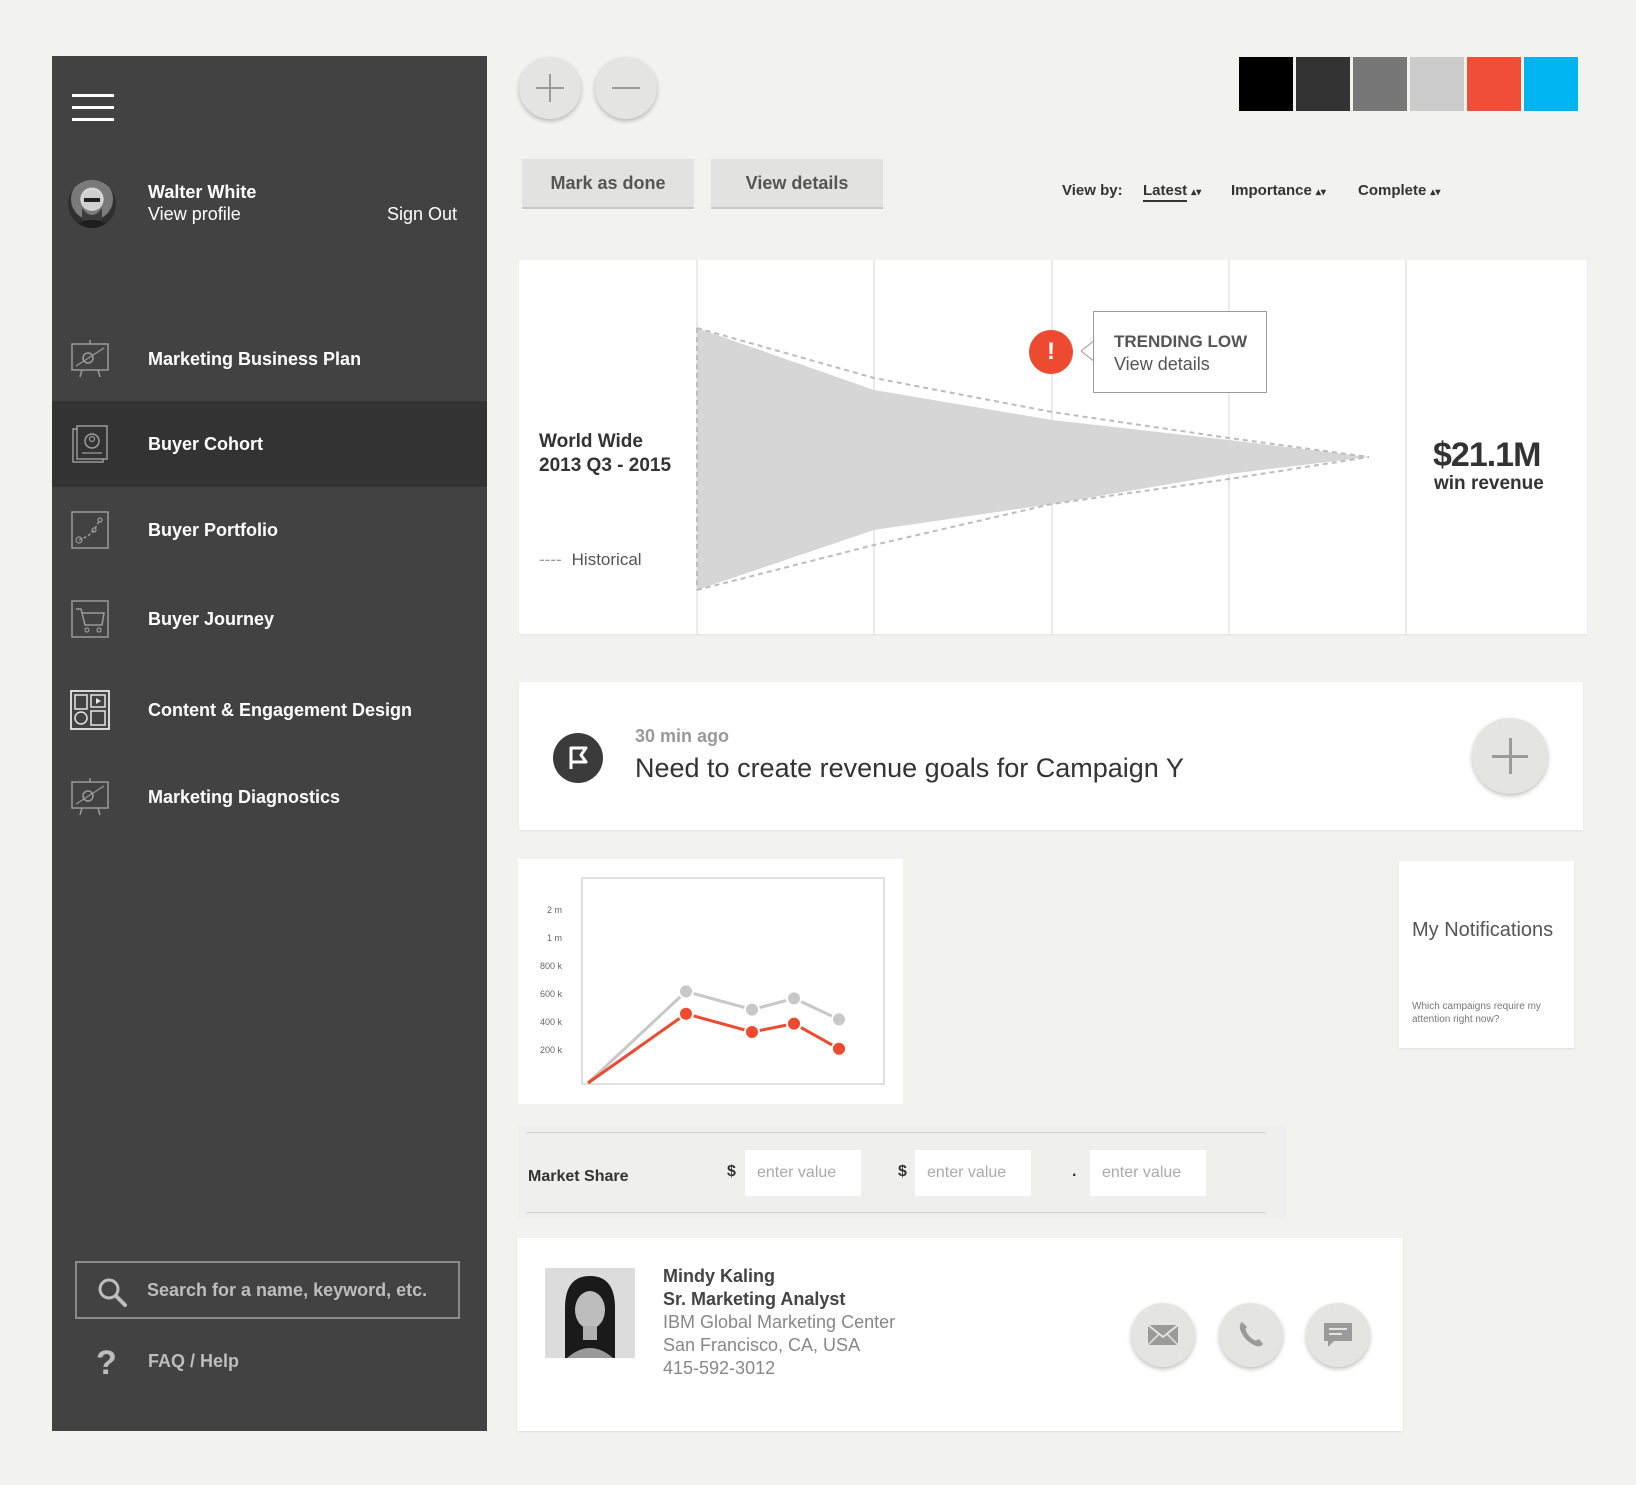  What do you see at coordinates (194, 214) in the screenshot?
I see `view-profile-link: View profile` at bounding box center [194, 214].